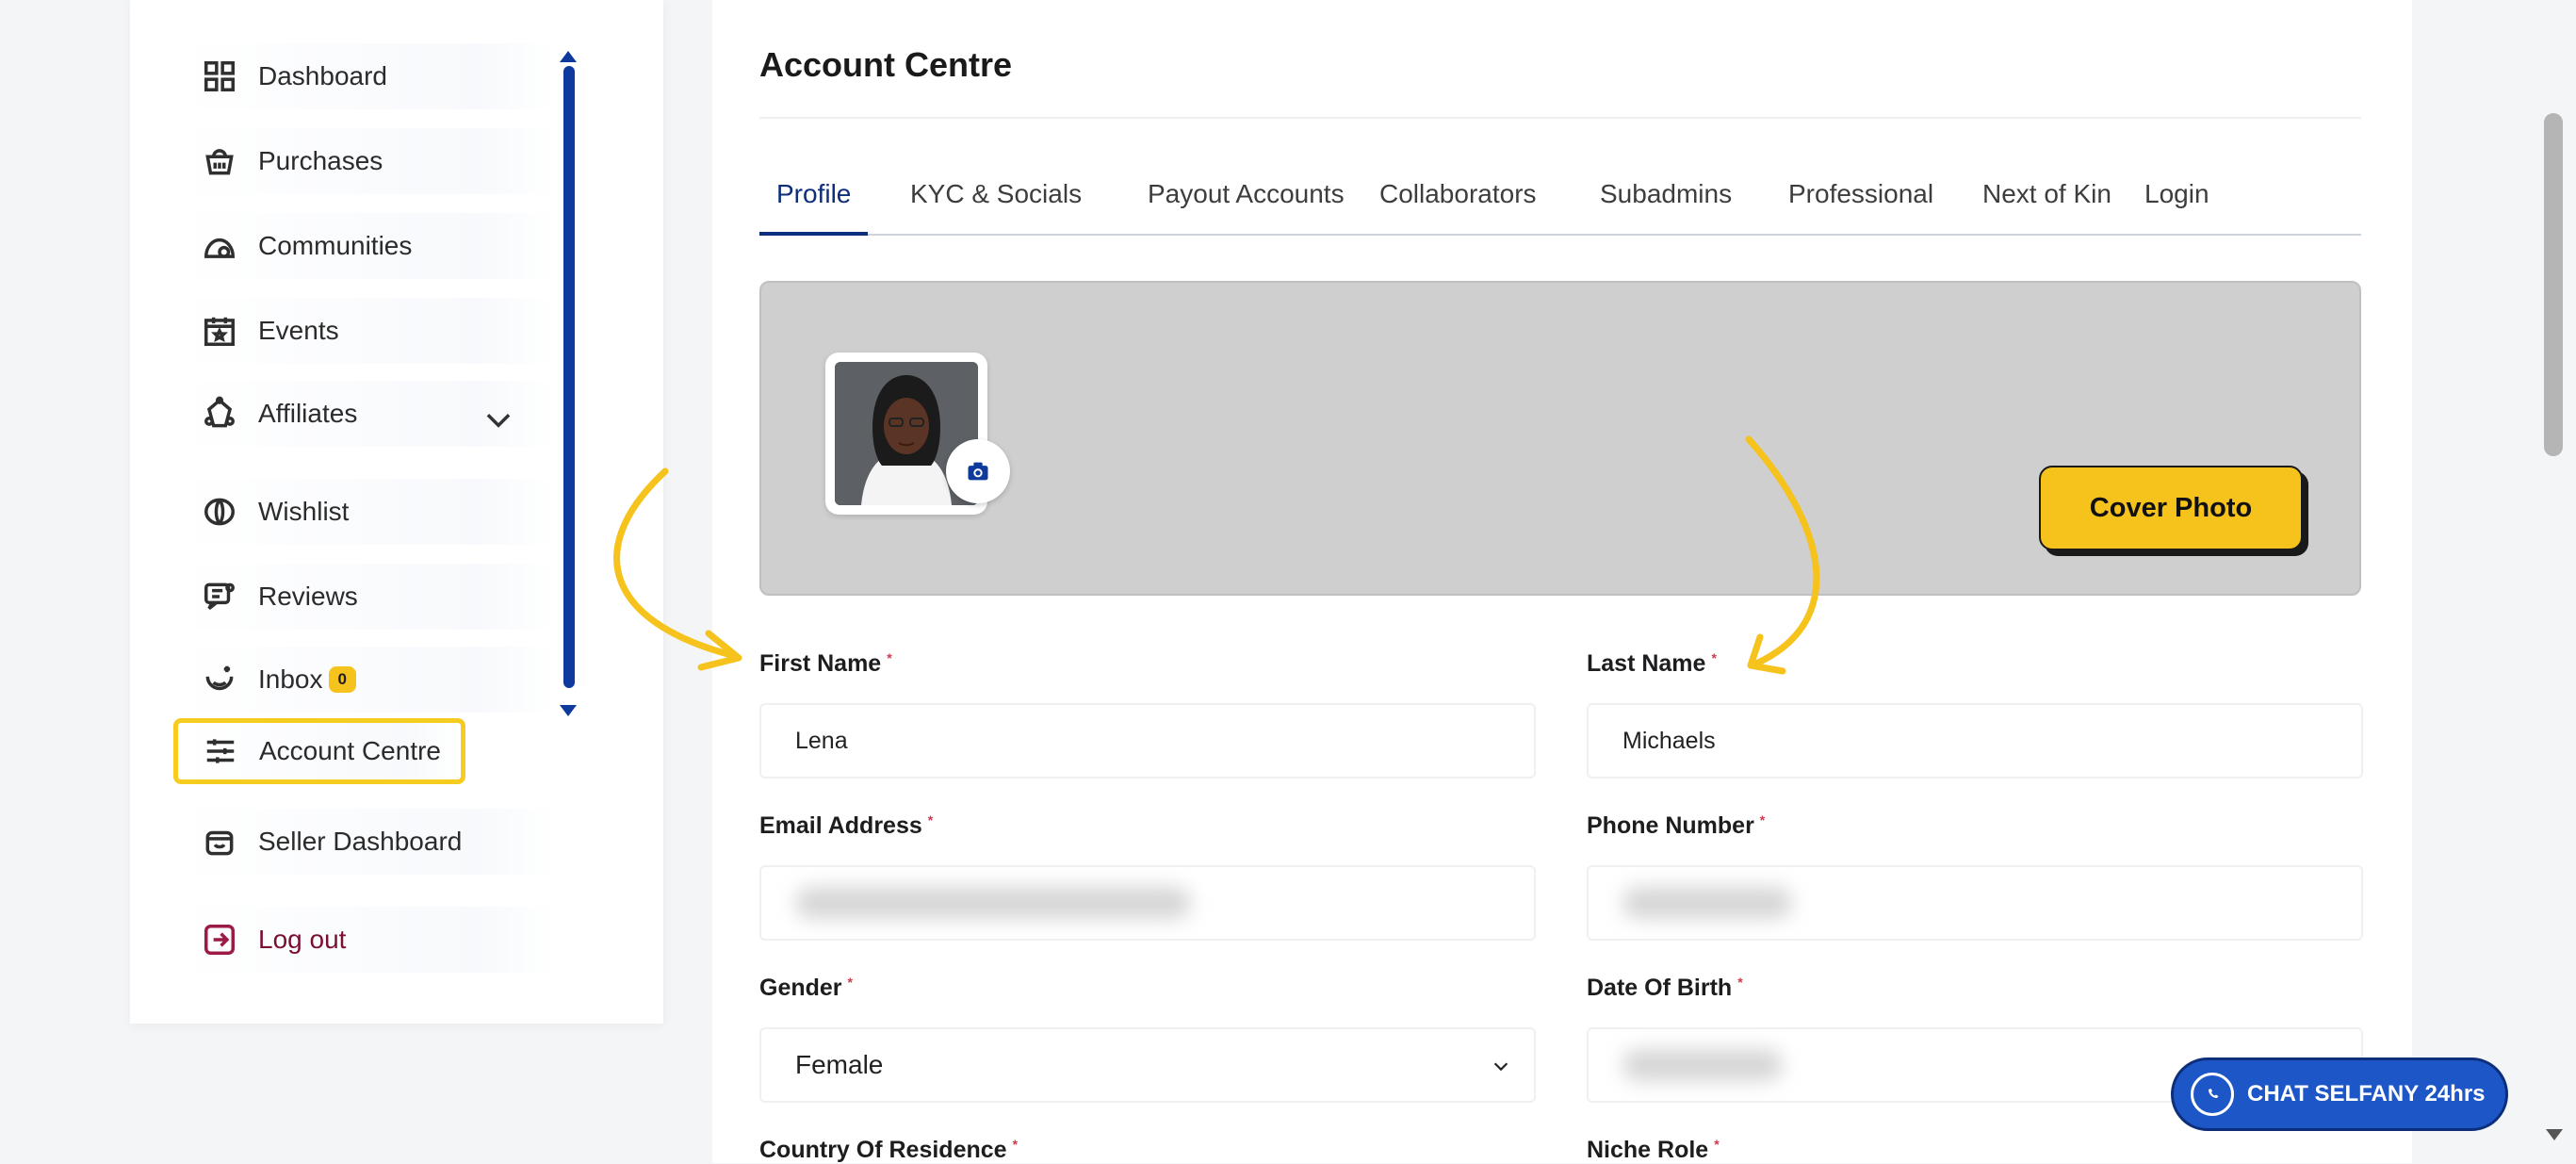  What do you see at coordinates (219, 246) in the screenshot?
I see `community-icon` at bounding box center [219, 246].